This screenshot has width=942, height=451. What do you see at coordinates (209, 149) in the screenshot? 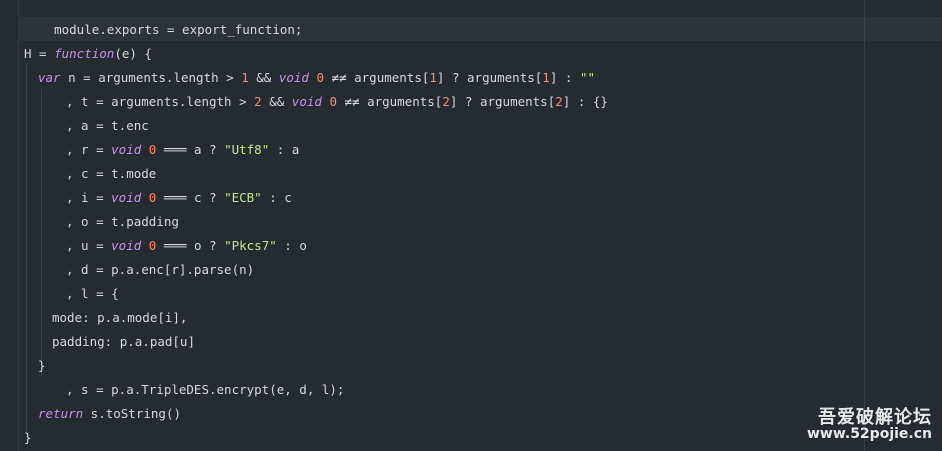
I see `code-token: a ?` at bounding box center [209, 149].